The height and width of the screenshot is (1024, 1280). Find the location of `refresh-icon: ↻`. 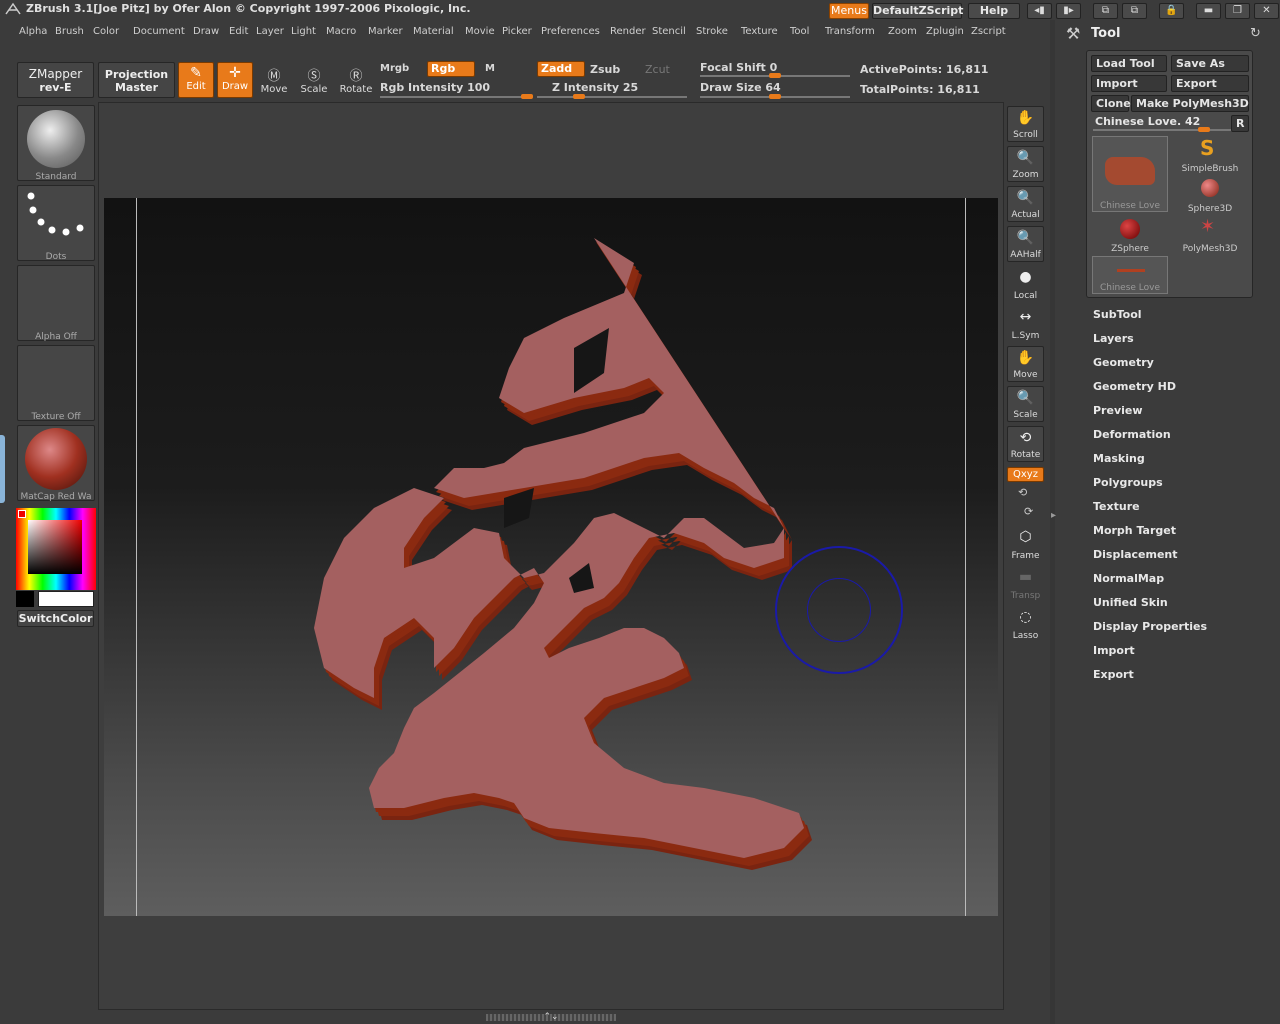

refresh-icon: ↻ is located at coordinates (1255, 33).